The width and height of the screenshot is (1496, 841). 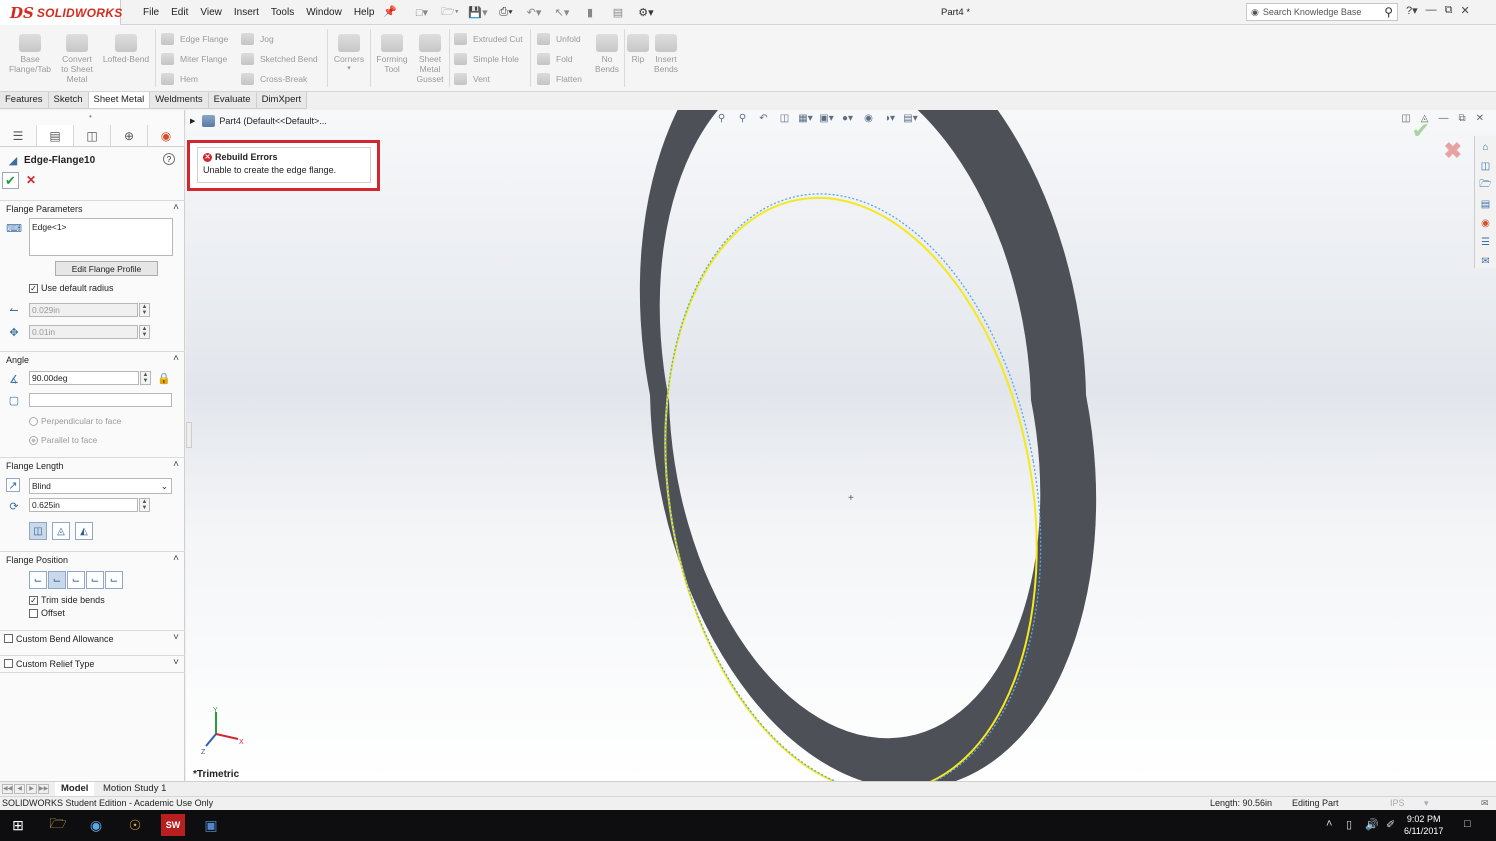 I want to click on flange-angle-spinner: ▲ ▼, so click(x=145, y=378).